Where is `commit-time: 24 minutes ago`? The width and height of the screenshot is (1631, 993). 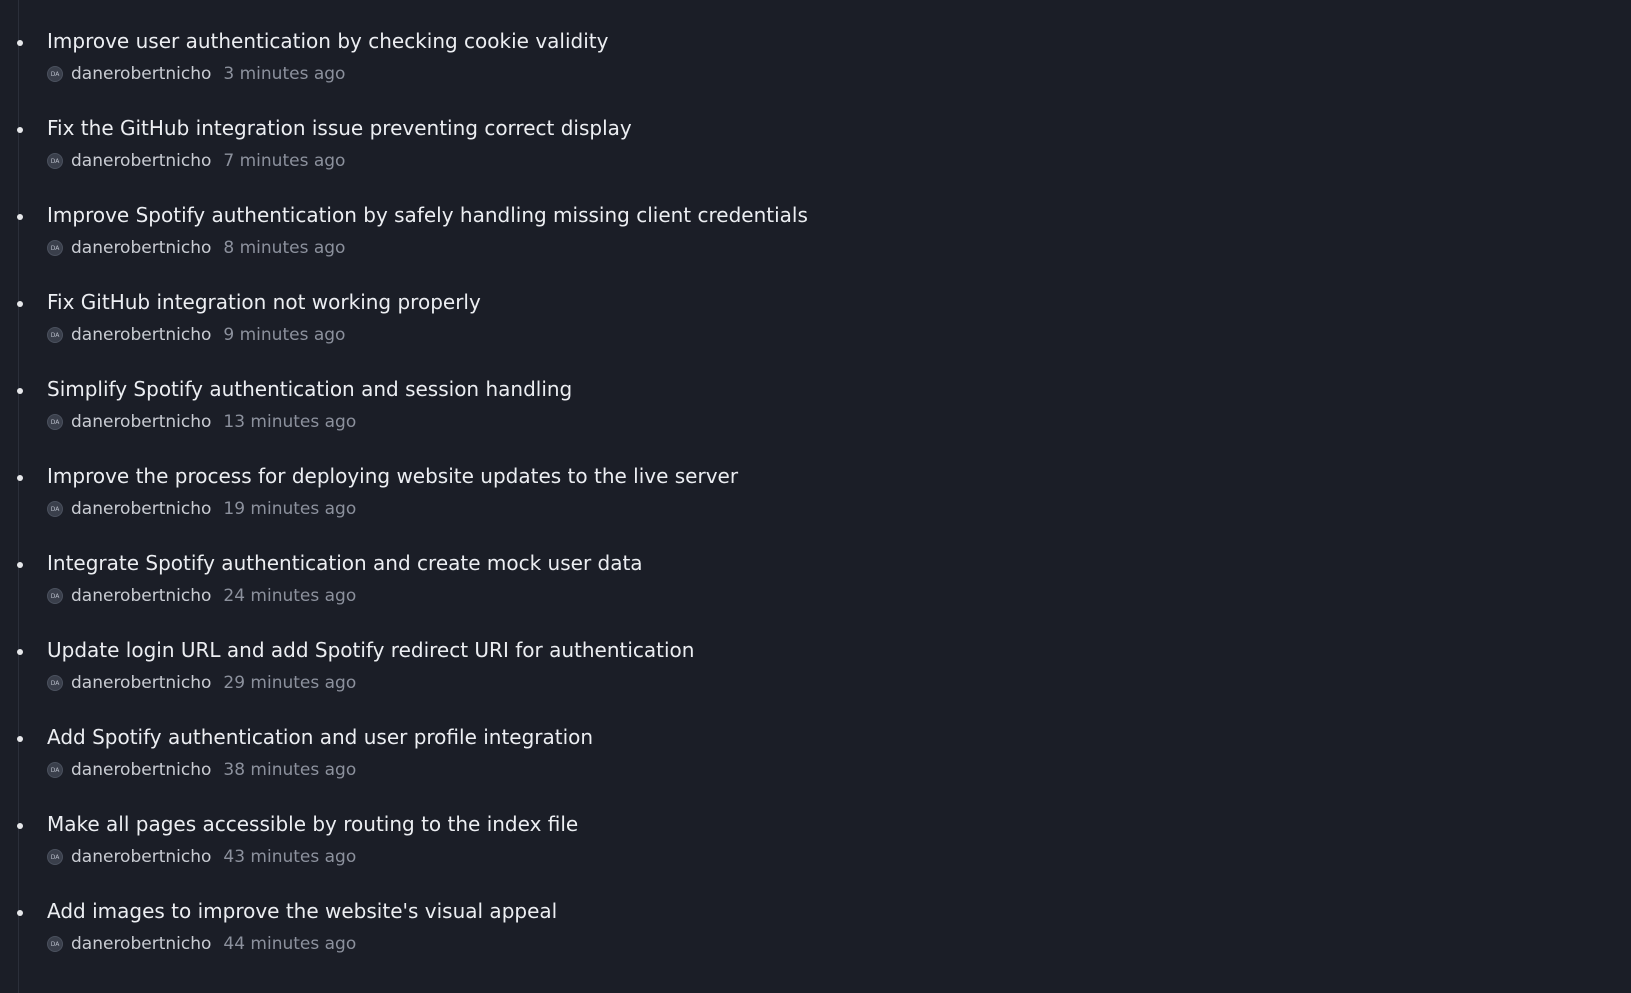
commit-time: 24 minutes ago is located at coordinates (290, 596).